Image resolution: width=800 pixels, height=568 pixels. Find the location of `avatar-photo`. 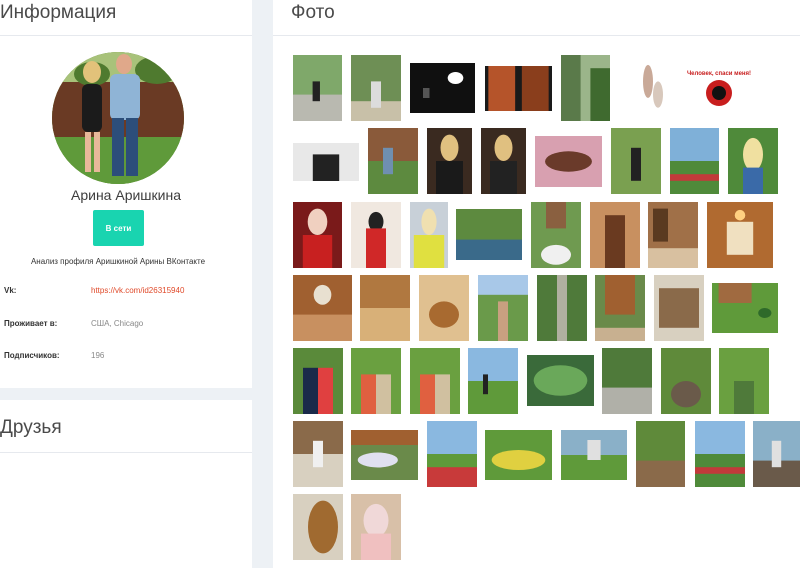

avatar-photo is located at coordinates (118, 118).